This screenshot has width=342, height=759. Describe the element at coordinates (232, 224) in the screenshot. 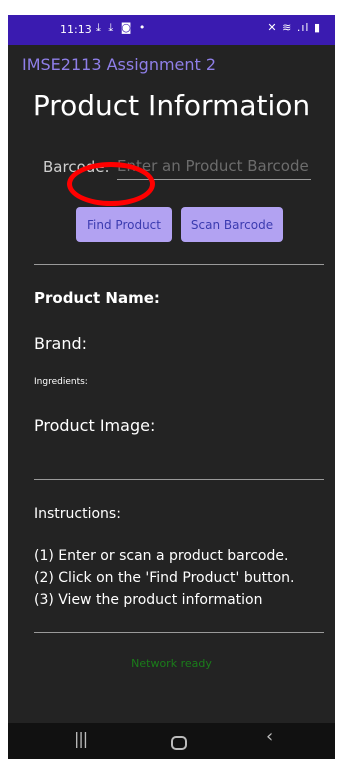

I see `scan-barcode-button: Scan Barcode` at that location.